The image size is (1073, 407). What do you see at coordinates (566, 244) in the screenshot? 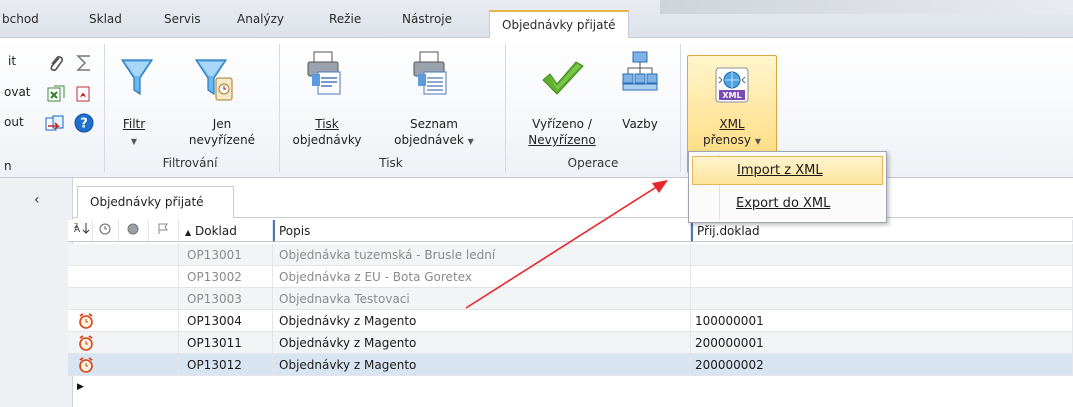
I see `annotation-arrow` at bounding box center [566, 244].